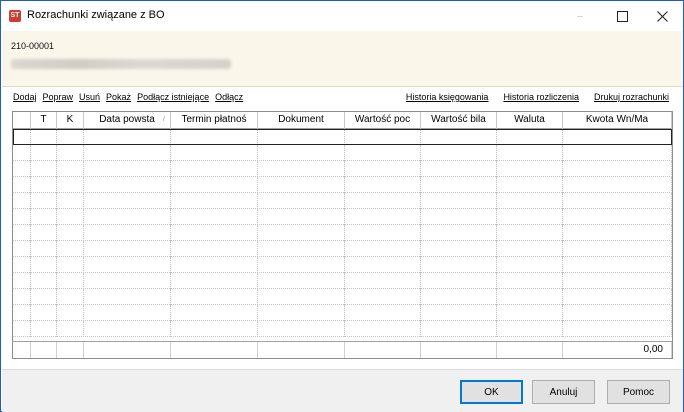 The width and height of the screenshot is (684, 412). I want to click on ok-button: OK, so click(491, 392).